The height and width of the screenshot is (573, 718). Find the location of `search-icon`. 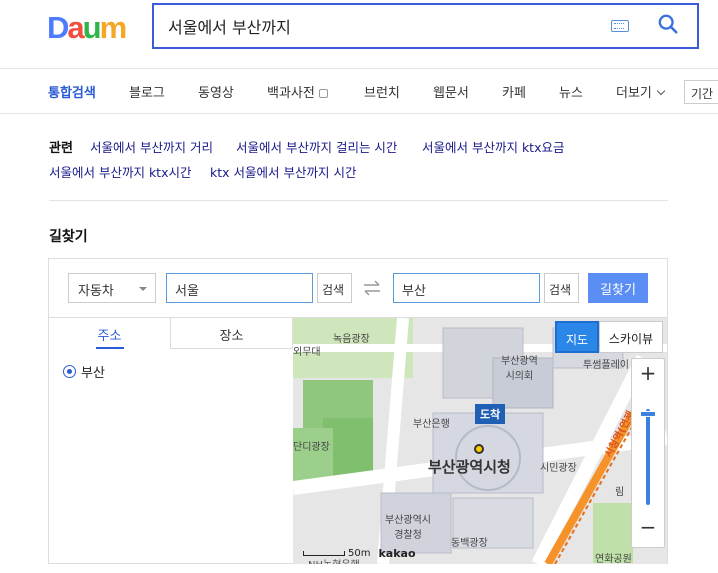

search-icon is located at coordinates (668, 24).